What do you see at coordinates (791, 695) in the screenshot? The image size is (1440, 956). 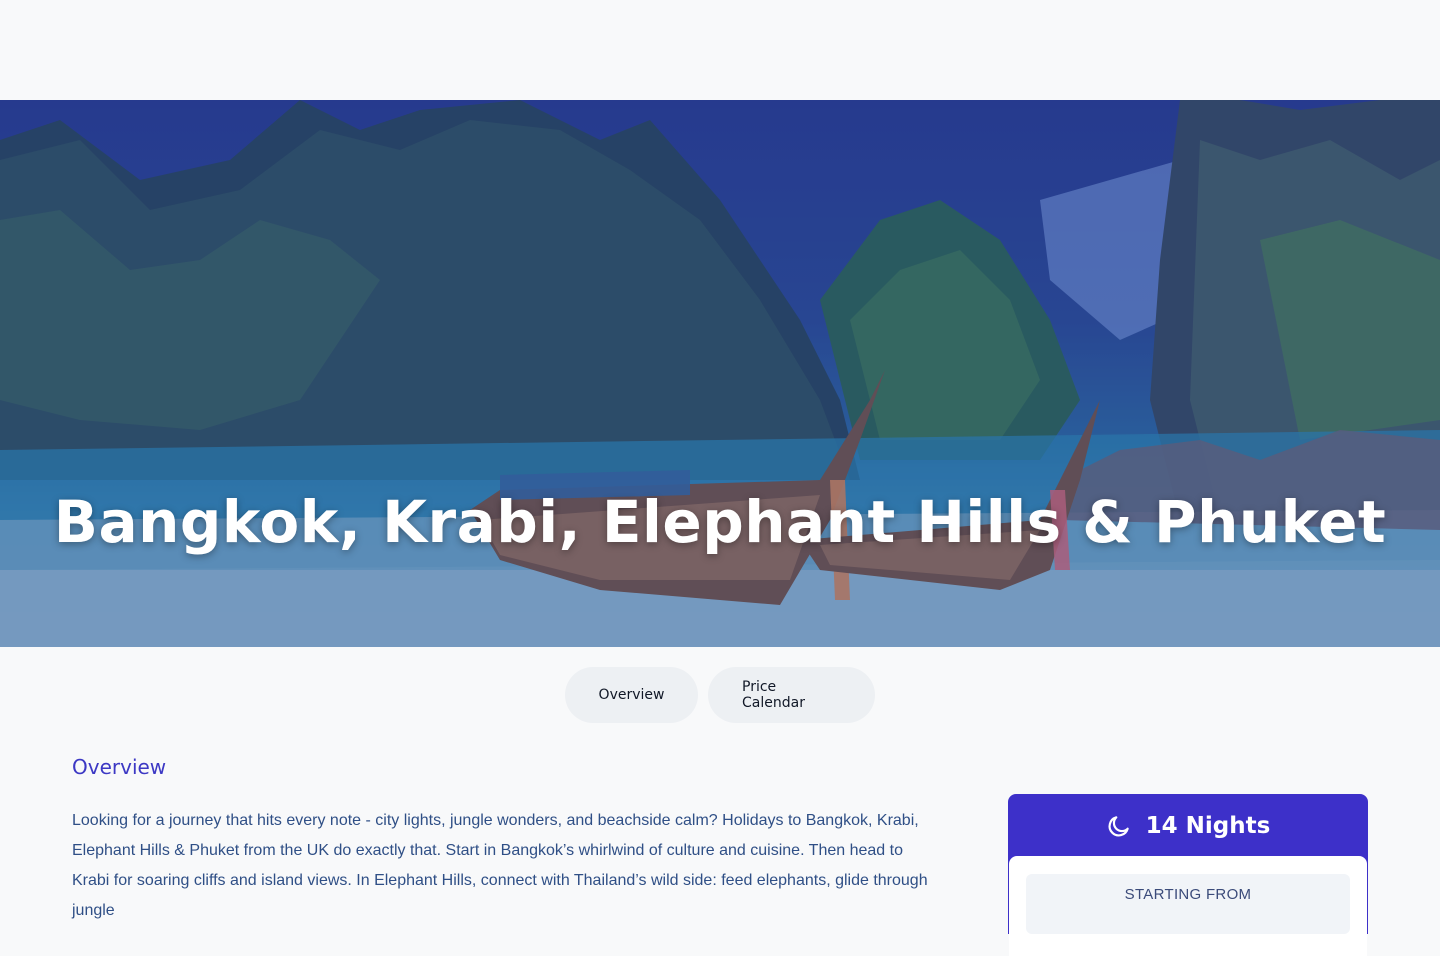 I see `tab-price-calendar: Price Calendar` at bounding box center [791, 695].